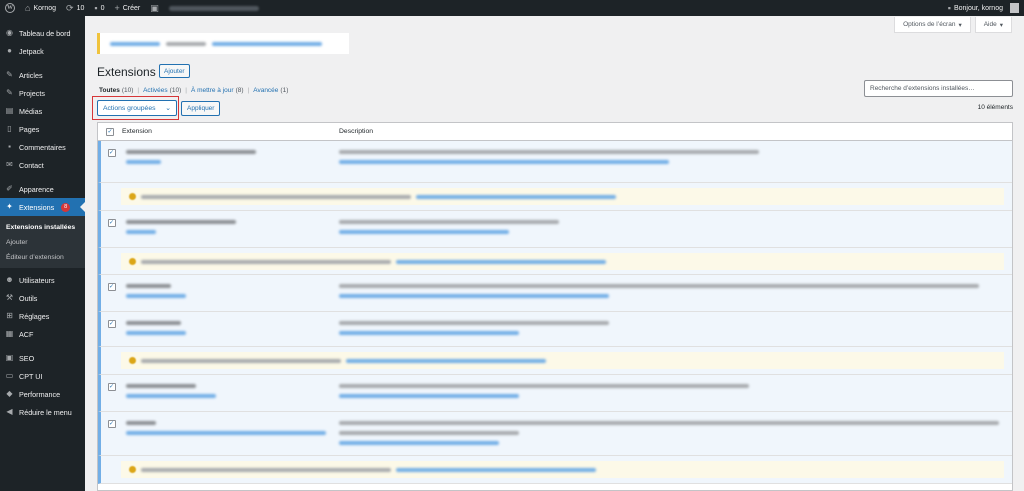 This screenshot has height=491, width=1024. Describe the element at coordinates (42, 189) in the screenshot. I see `sidebar-item-appearance: ✐ Apparence` at that location.